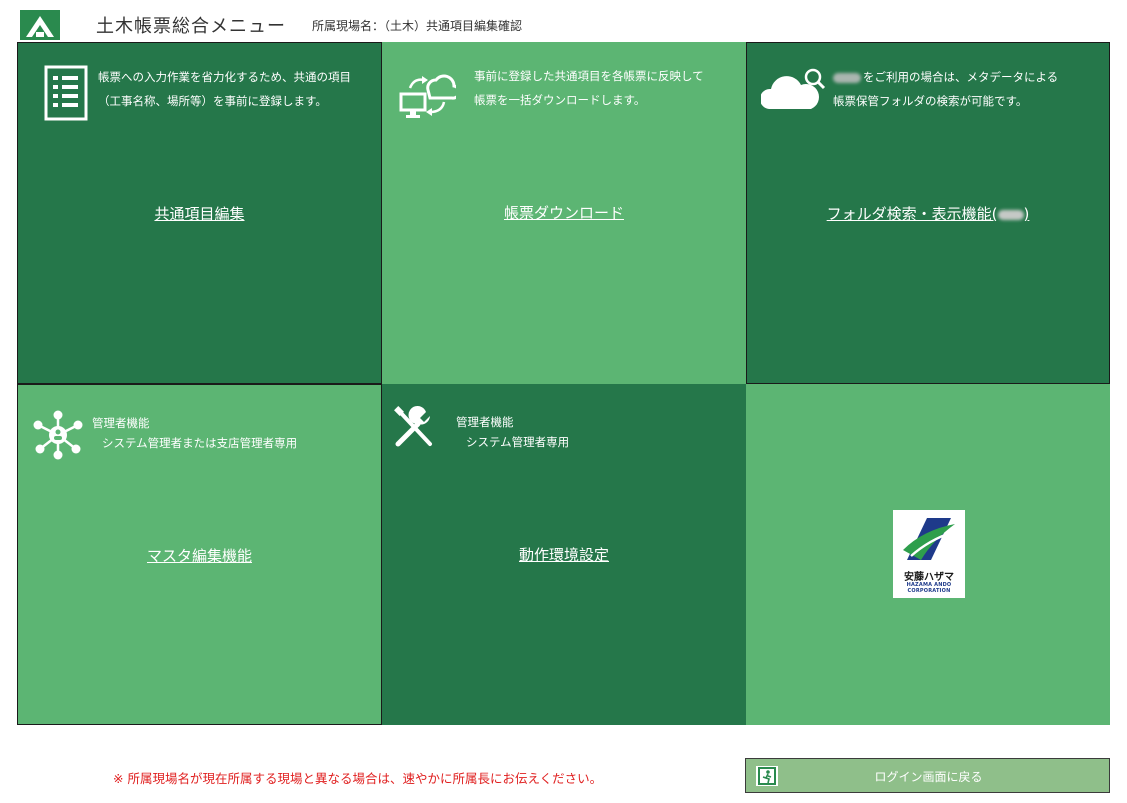 The height and width of the screenshot is (803, 1127). I want to click on return-to-login-button: ログイン画面に戻る, so click(927, 775).